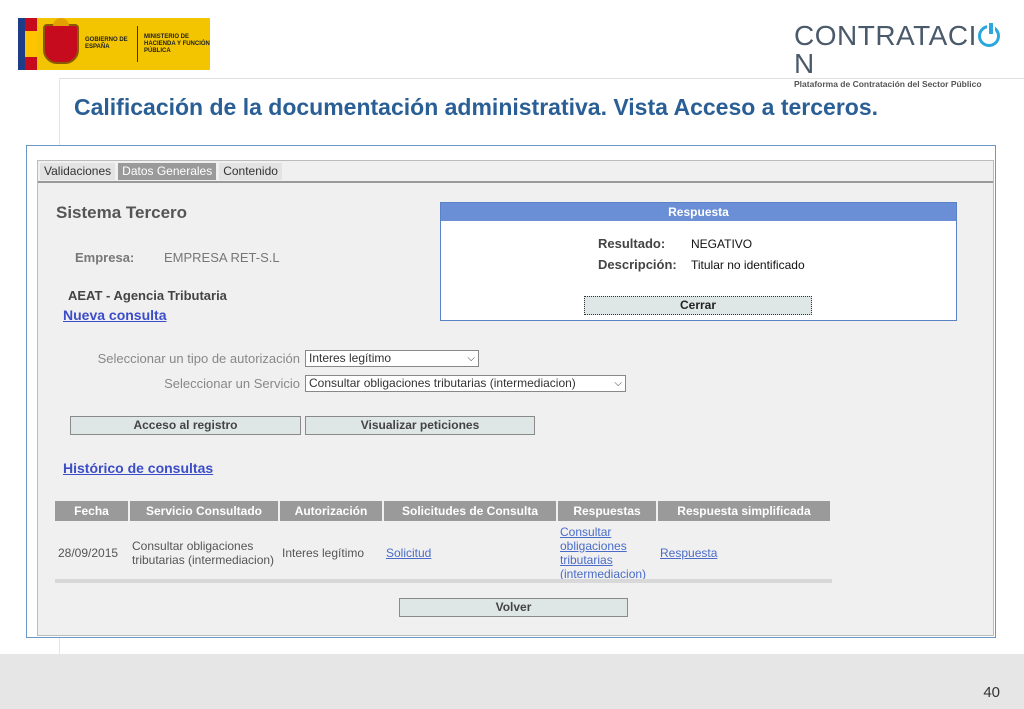  What do you see at coordinates (204, 511) in the screenshot?
I see `col-servicio: Servicio Consultado` at bounding box center [204, 511].